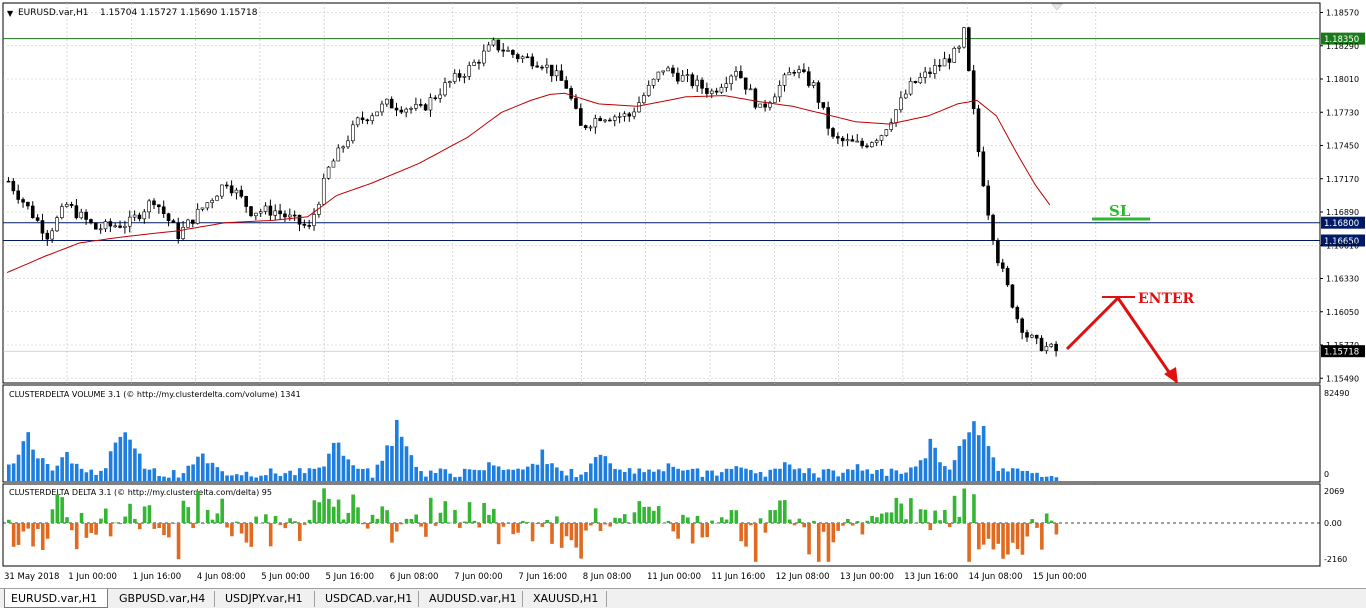 Image resolution: width=1366 pixels, height=608 pixels. I want to click on tab-label: GBPUSD.var,H4, so click(162, 598).